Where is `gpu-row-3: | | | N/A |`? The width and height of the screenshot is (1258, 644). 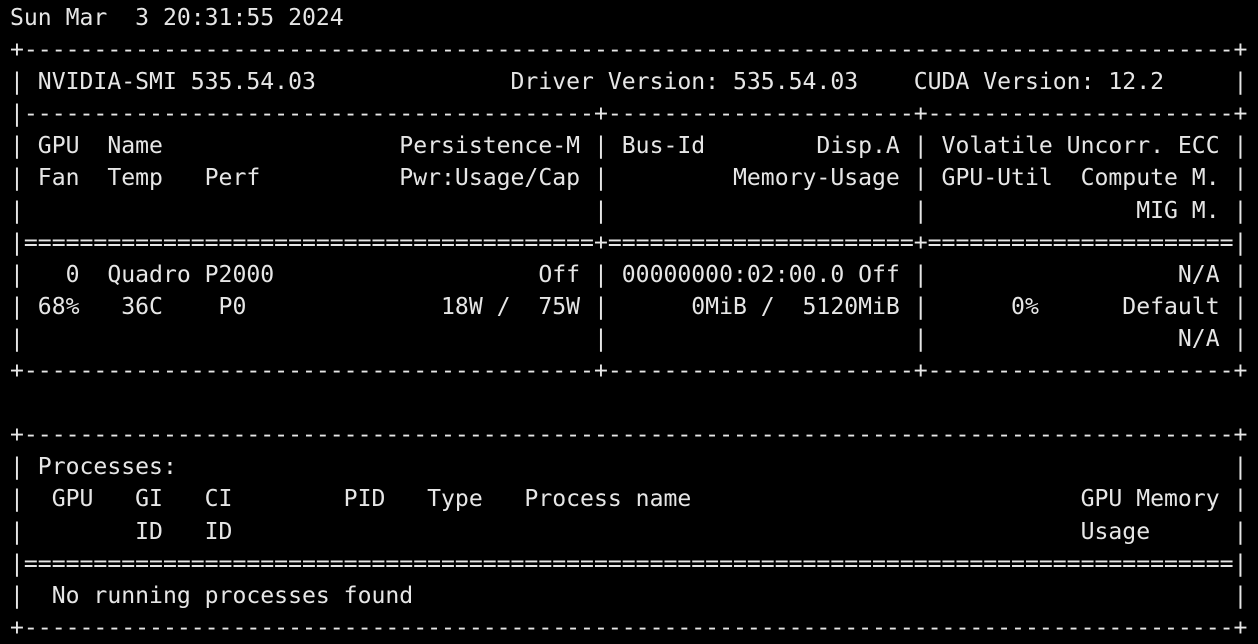 gpu-row-3: | | | N/A | is located at coordinates (629, 338).